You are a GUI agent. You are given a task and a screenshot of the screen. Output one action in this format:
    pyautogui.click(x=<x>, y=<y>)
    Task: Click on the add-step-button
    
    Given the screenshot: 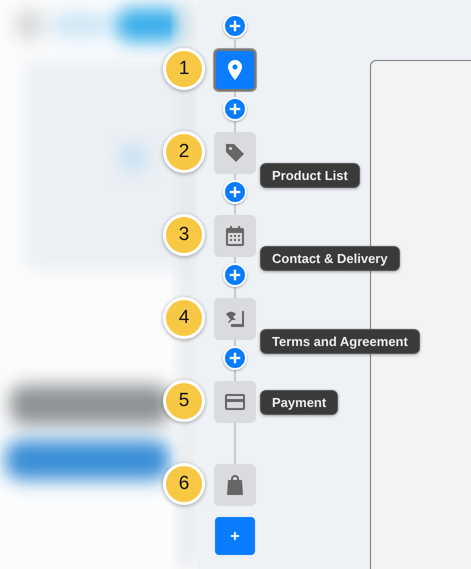 What is the action you would take?
    pyautogui.click(x=235, y=536)
    